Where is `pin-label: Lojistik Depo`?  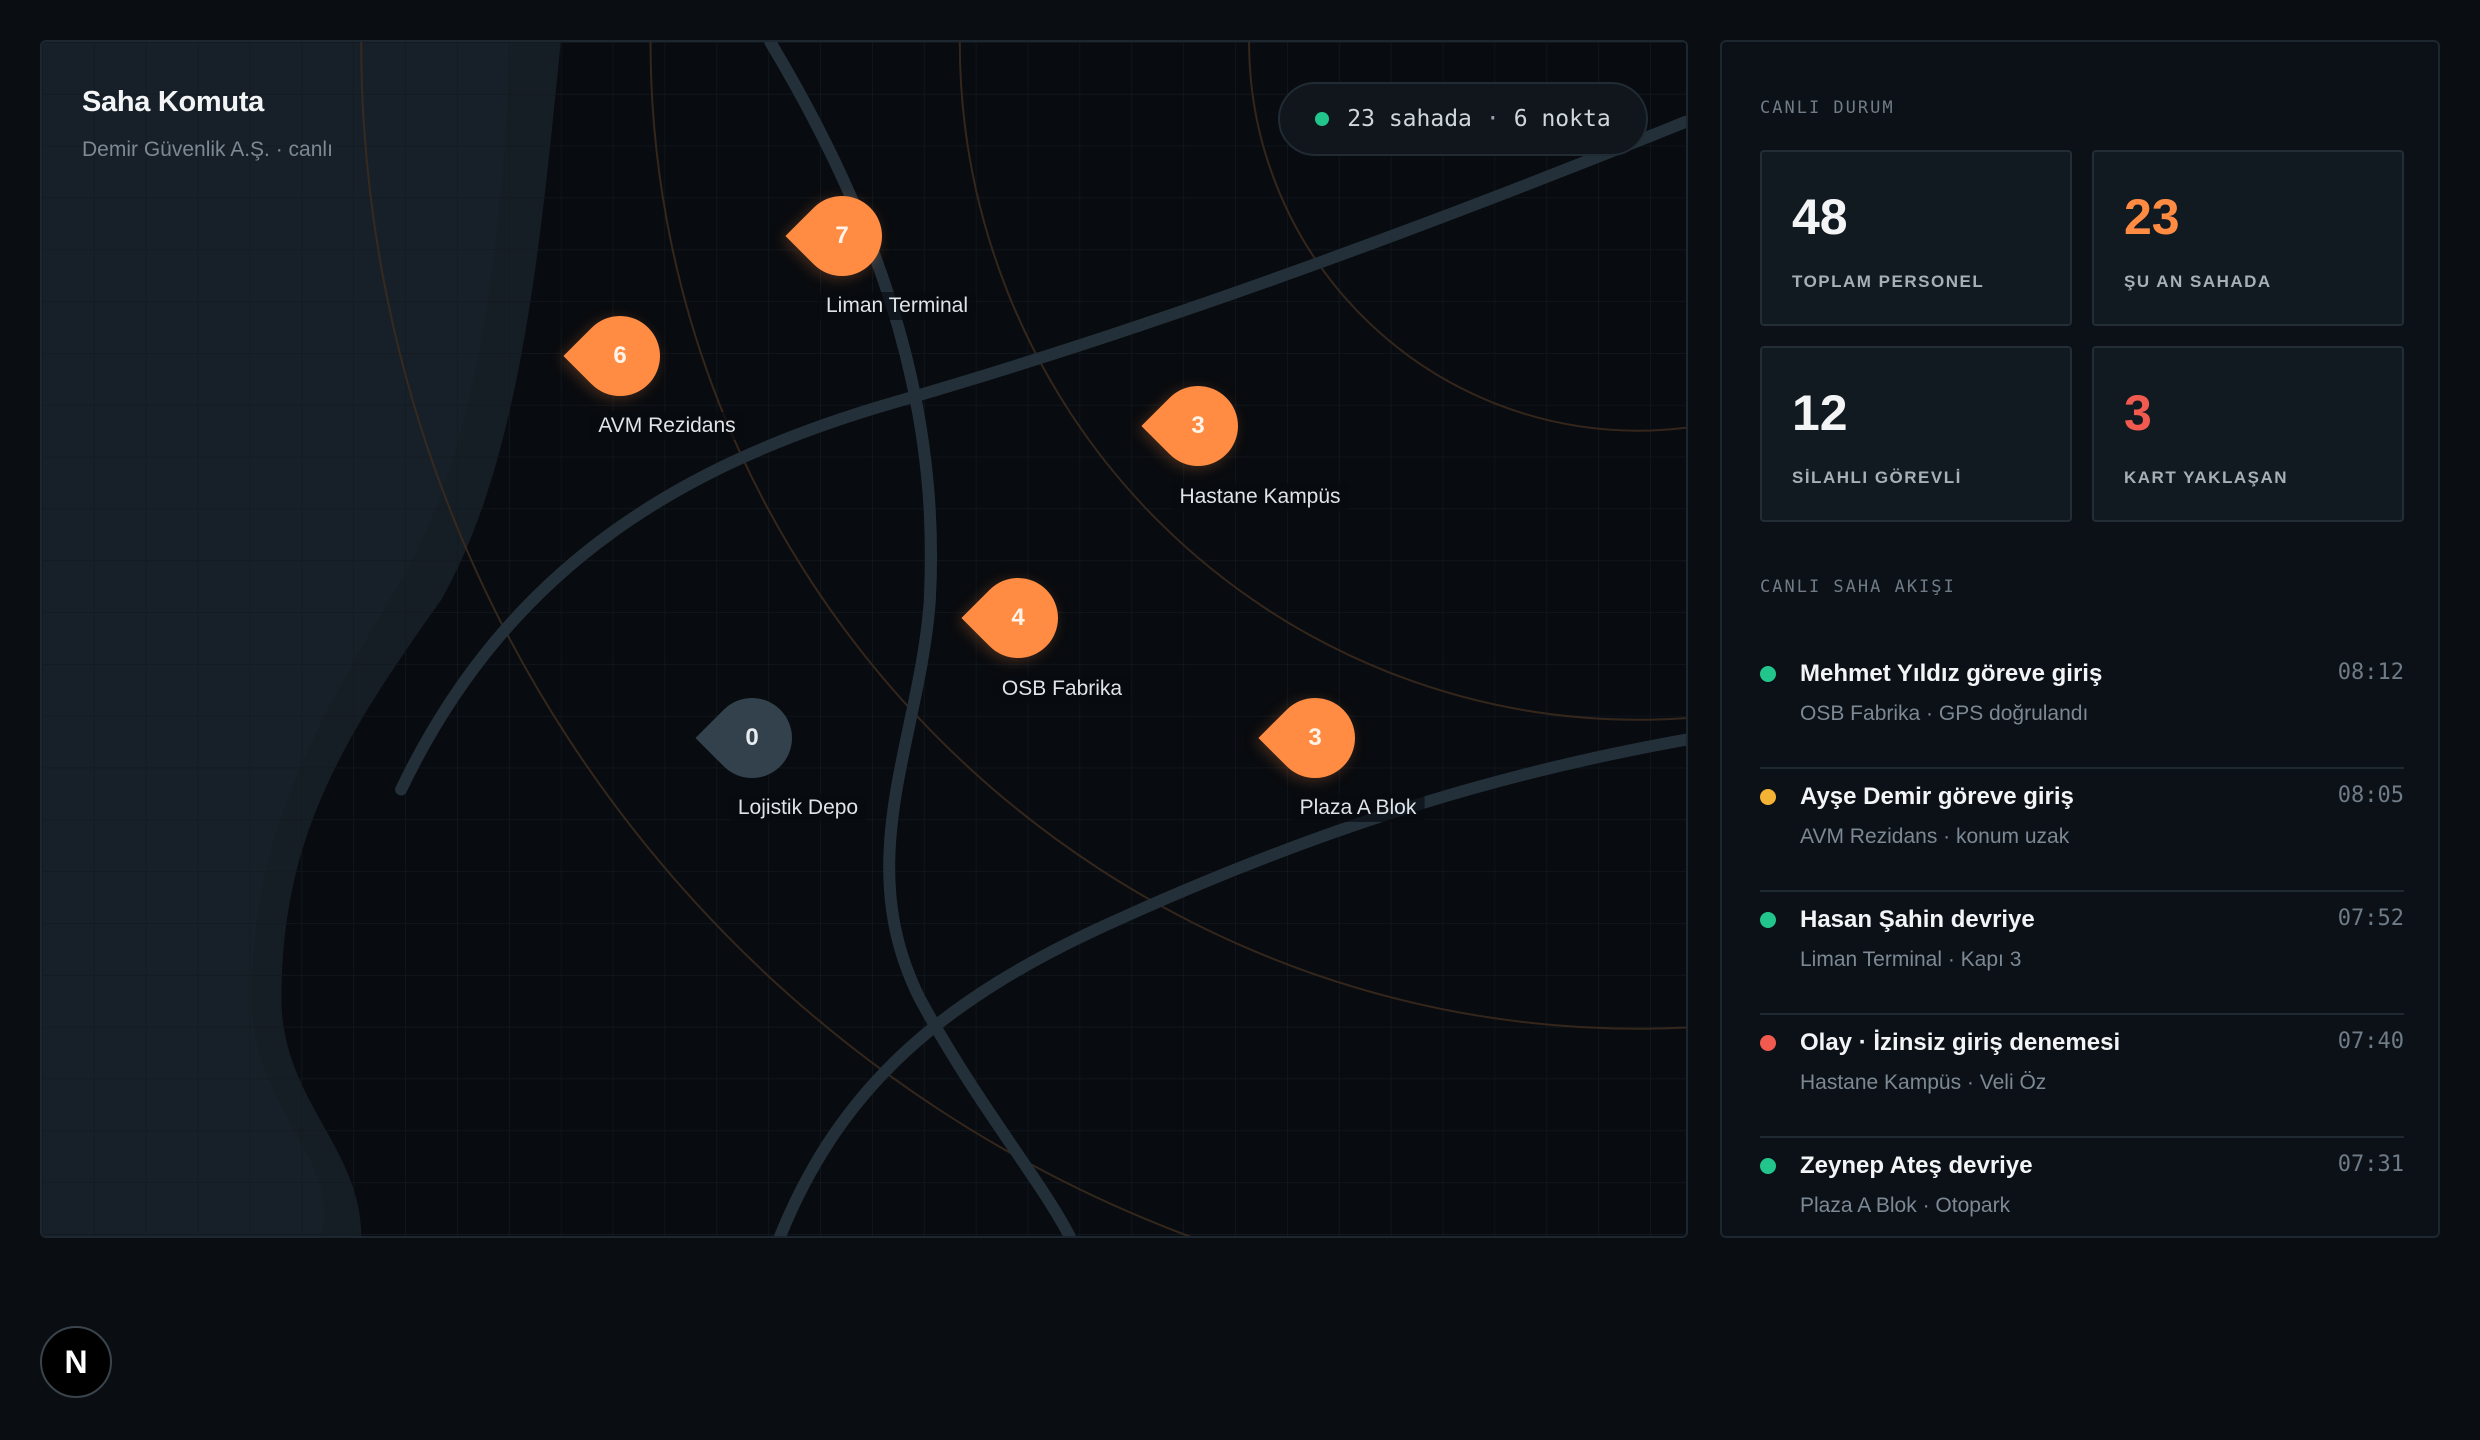
pin-label: Lojistik Depo is located at coordinates (798, 808).